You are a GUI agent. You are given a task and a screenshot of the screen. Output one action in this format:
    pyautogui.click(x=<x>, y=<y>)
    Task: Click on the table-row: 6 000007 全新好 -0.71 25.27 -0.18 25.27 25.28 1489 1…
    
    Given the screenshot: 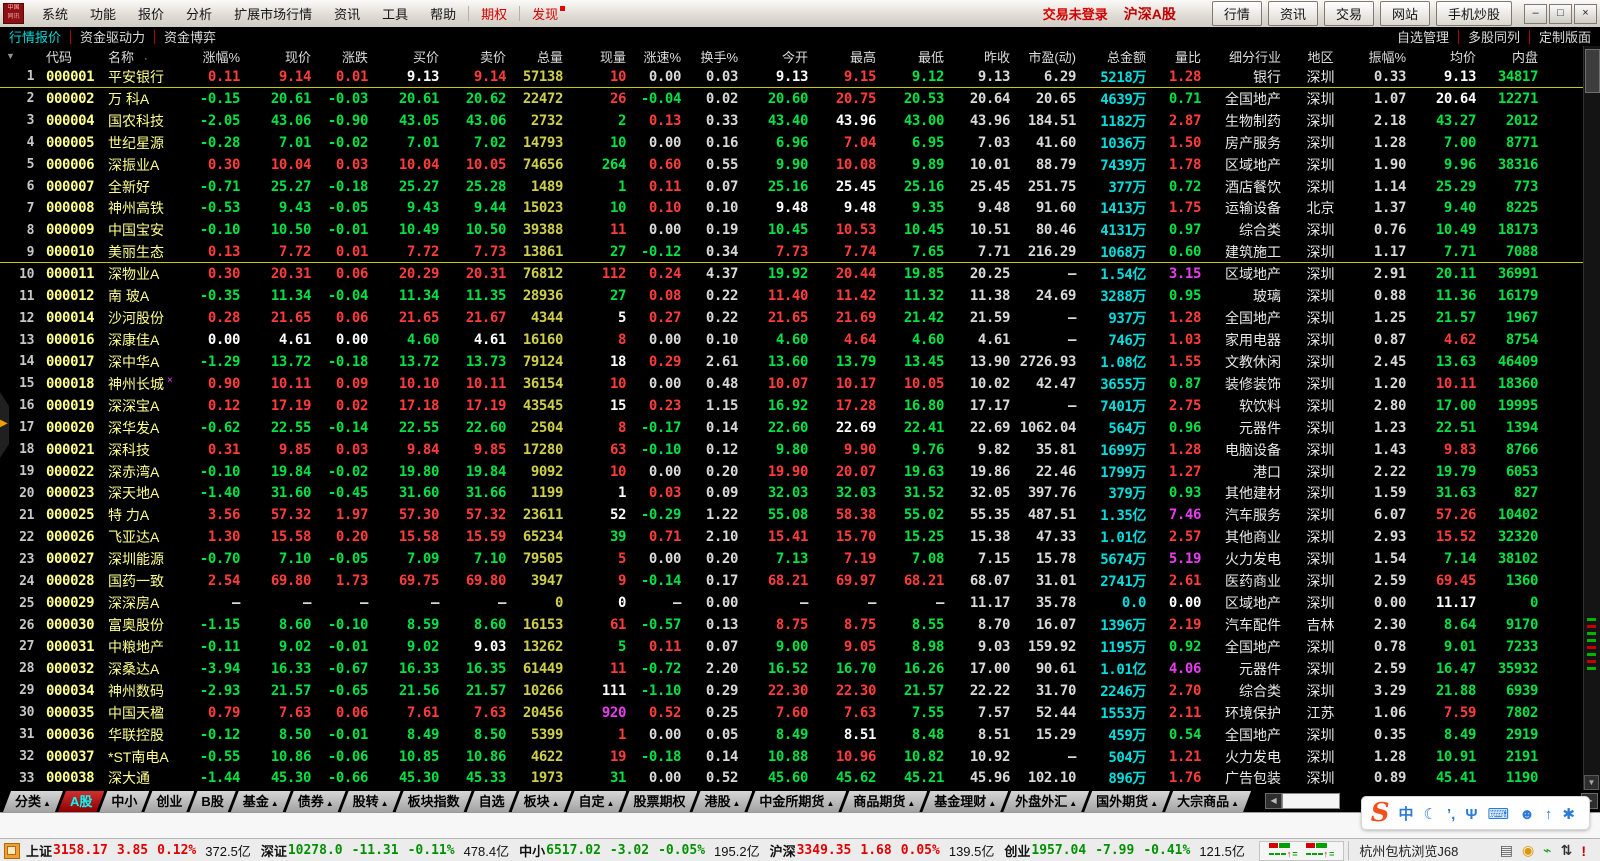 What is the action you would take?
    pyautogui.click(x=792, y=187)
    